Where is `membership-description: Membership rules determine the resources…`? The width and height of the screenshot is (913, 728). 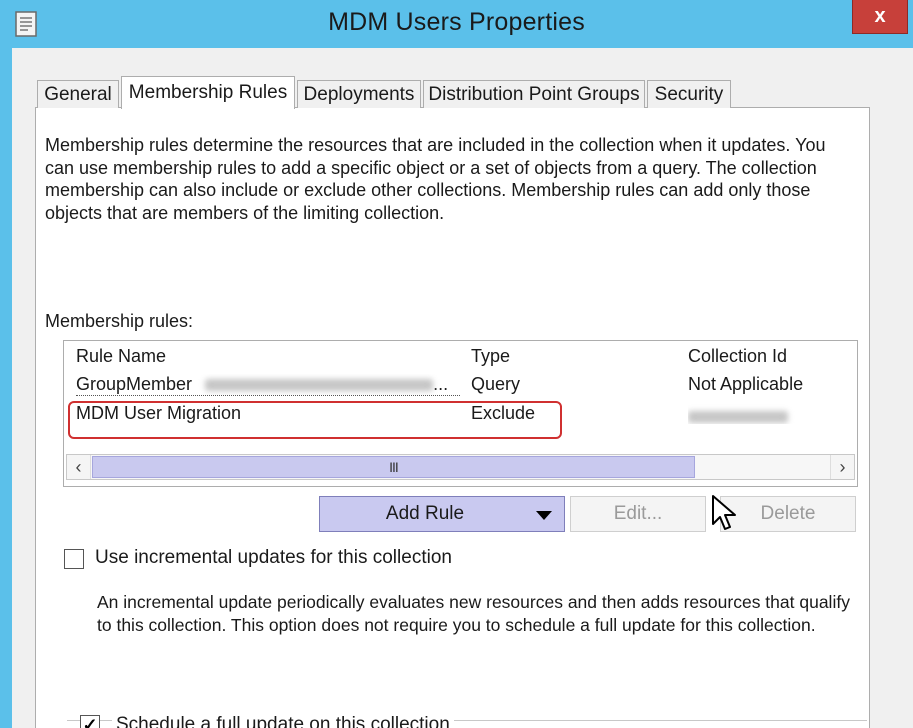
membership-description: Membership rules determine the resources… is located at coordinates (435, 179).